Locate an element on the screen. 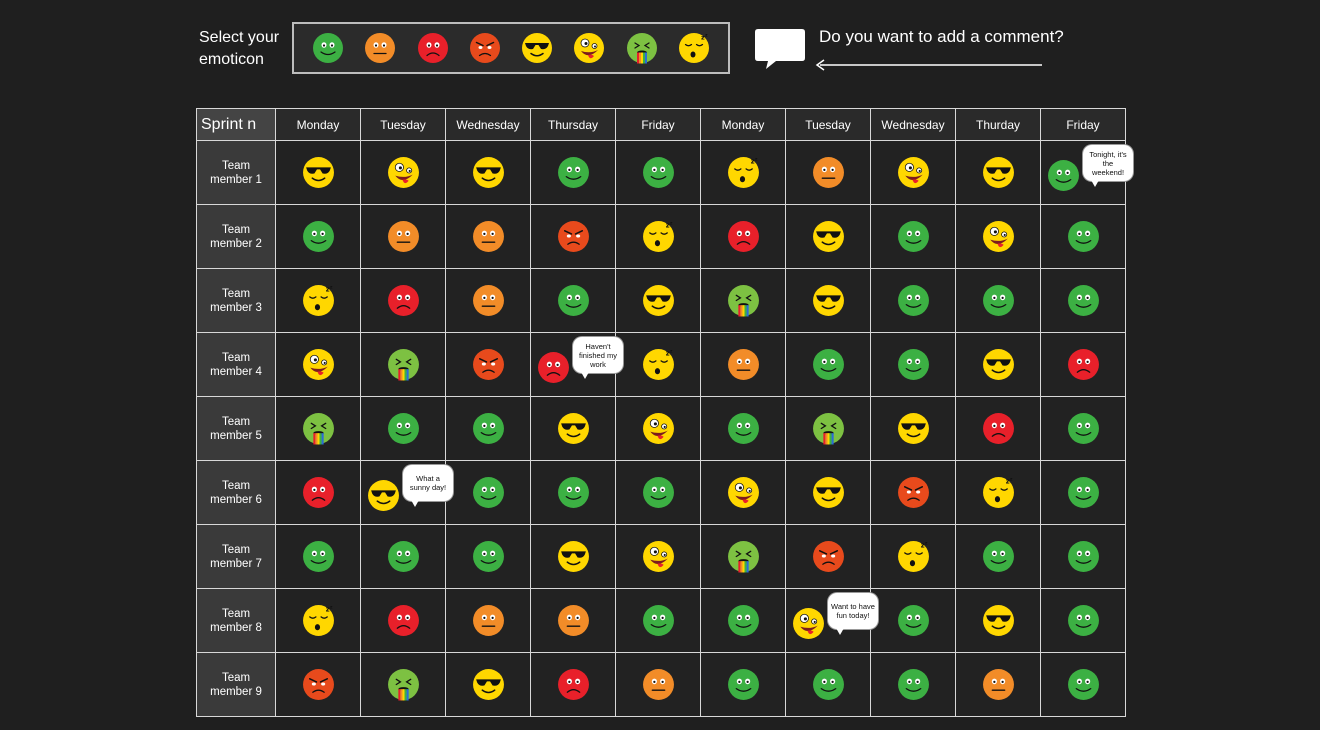 This screenshot has width=1320, height=730. sad-emoticon-icon is located at coordinates (433, 48).